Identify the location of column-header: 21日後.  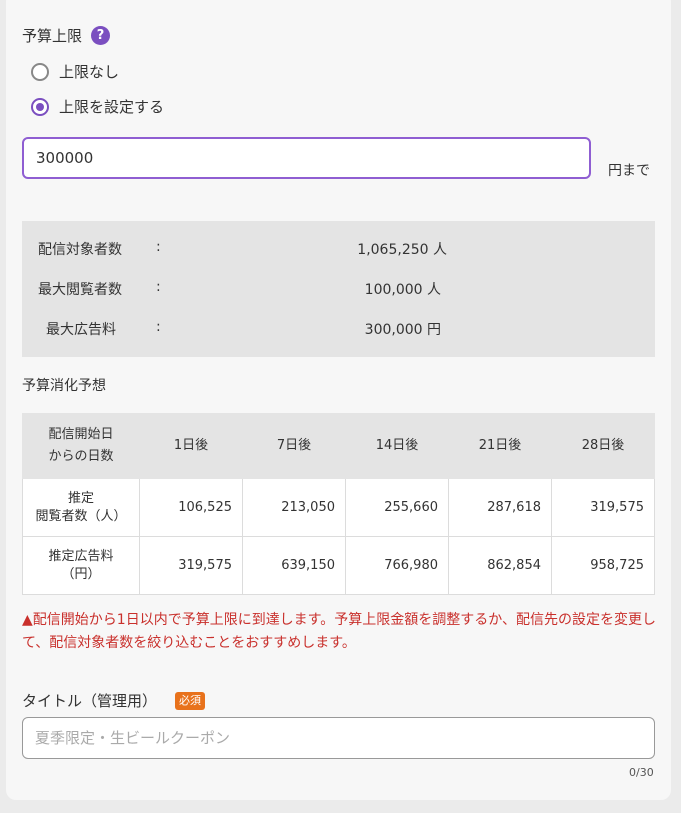
(500, 446).